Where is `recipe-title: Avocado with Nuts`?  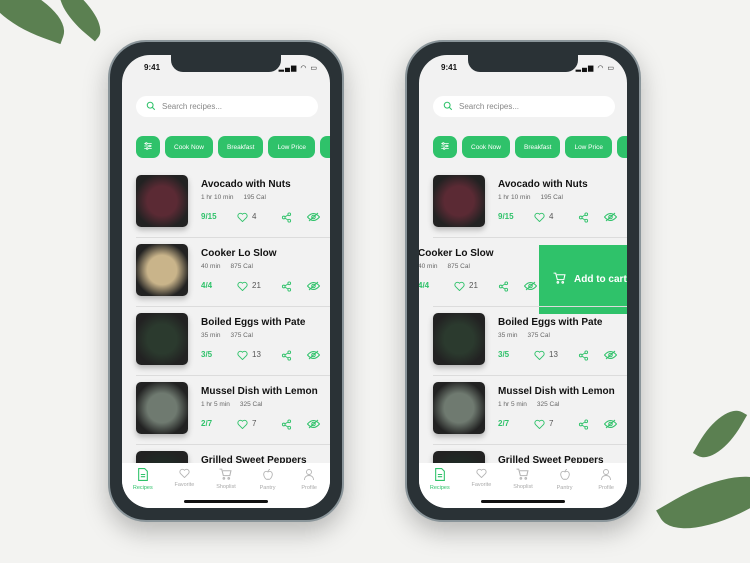 recipe-title: Avocado with Nuts is located at coordinates (543, 184).